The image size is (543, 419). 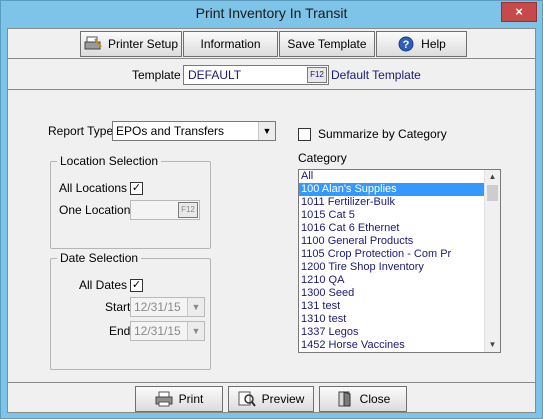 I want to click on footer-bar: Print Preview Close, so click(x=271, y=398).